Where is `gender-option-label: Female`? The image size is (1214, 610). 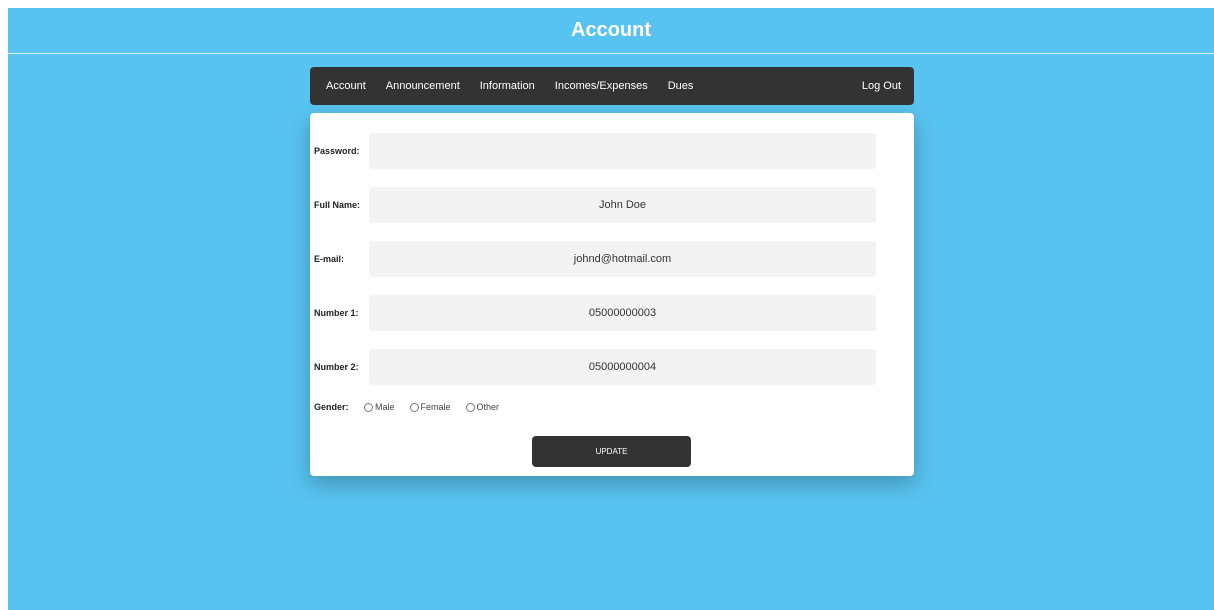
gender-option-label: Female is located at coordinates (435, 407).